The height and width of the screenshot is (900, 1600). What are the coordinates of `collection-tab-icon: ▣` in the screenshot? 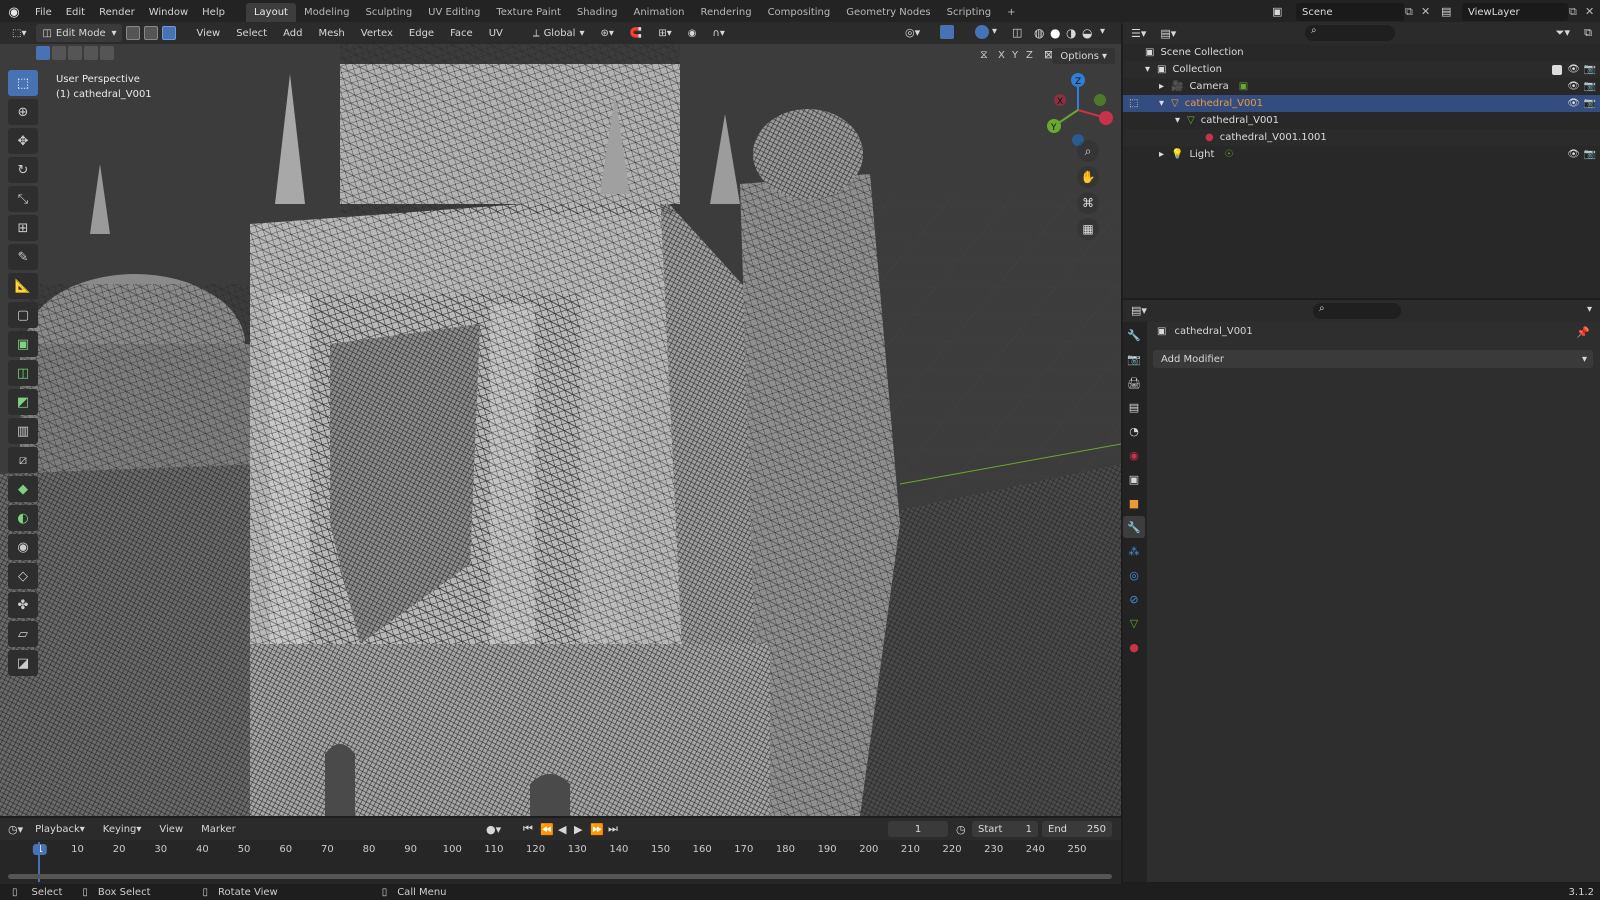 It's located at (1134, 479).